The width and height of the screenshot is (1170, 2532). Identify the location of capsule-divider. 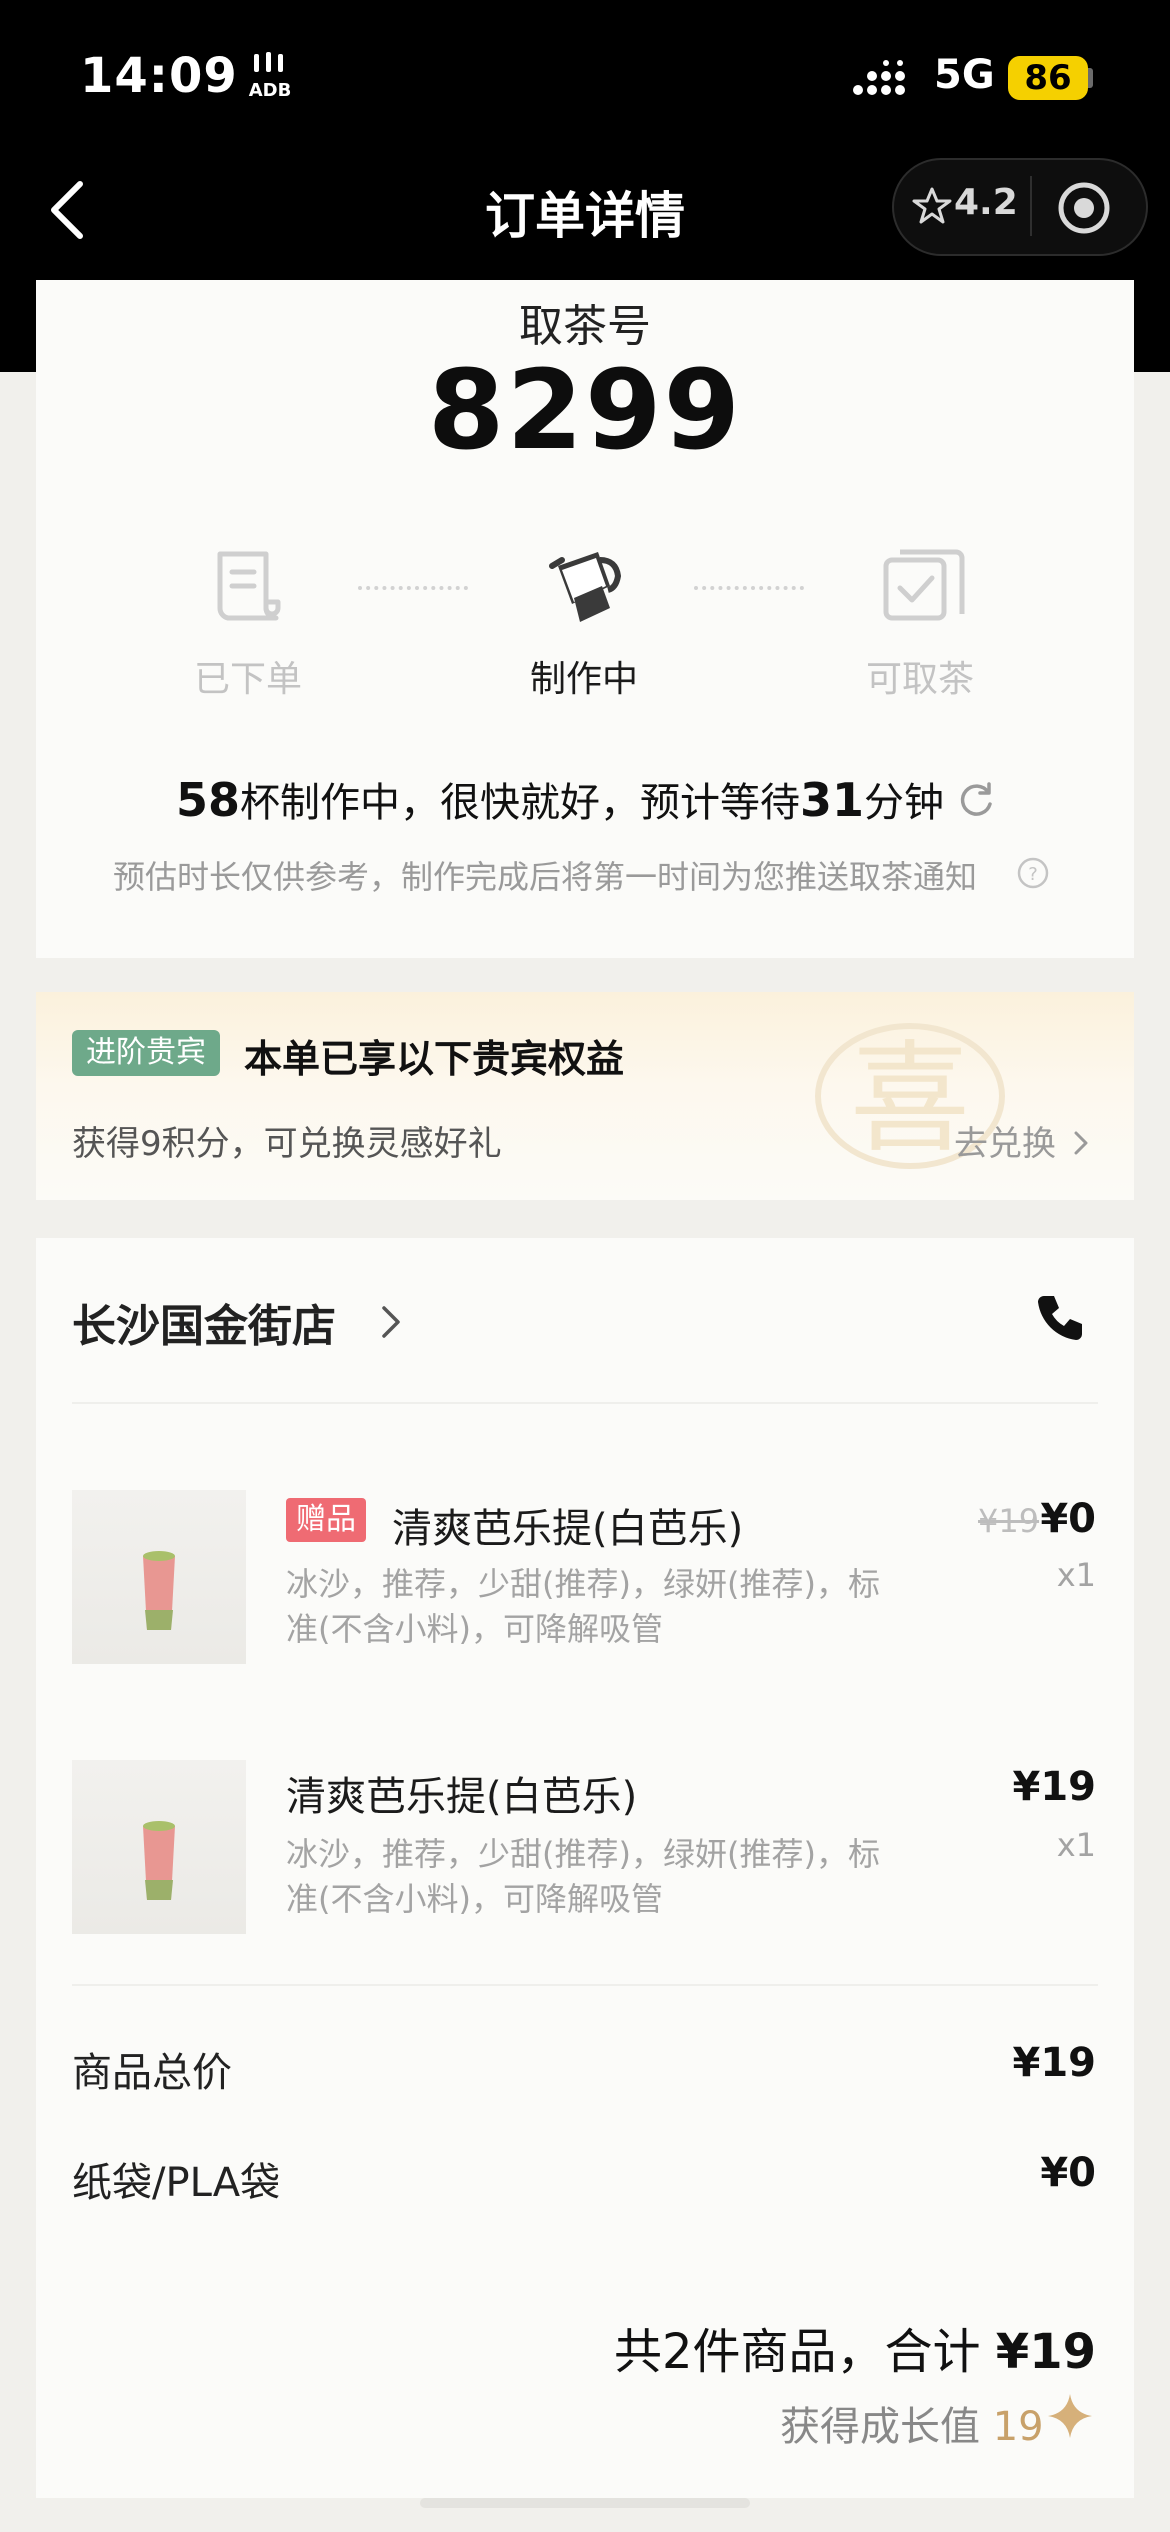
(1031, 206).